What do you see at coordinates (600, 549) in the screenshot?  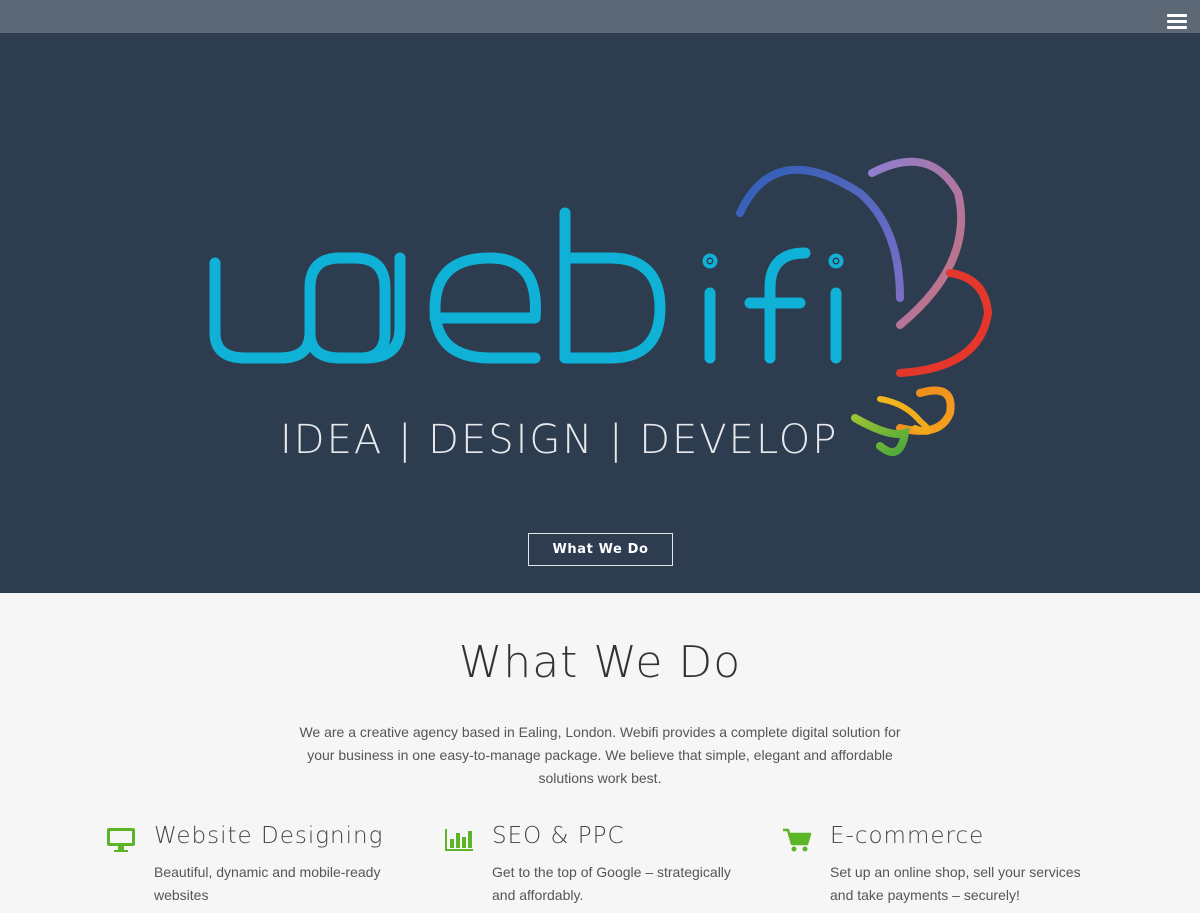 I see `what-we-do-button: What We Do` at bounding box center [600, 549].